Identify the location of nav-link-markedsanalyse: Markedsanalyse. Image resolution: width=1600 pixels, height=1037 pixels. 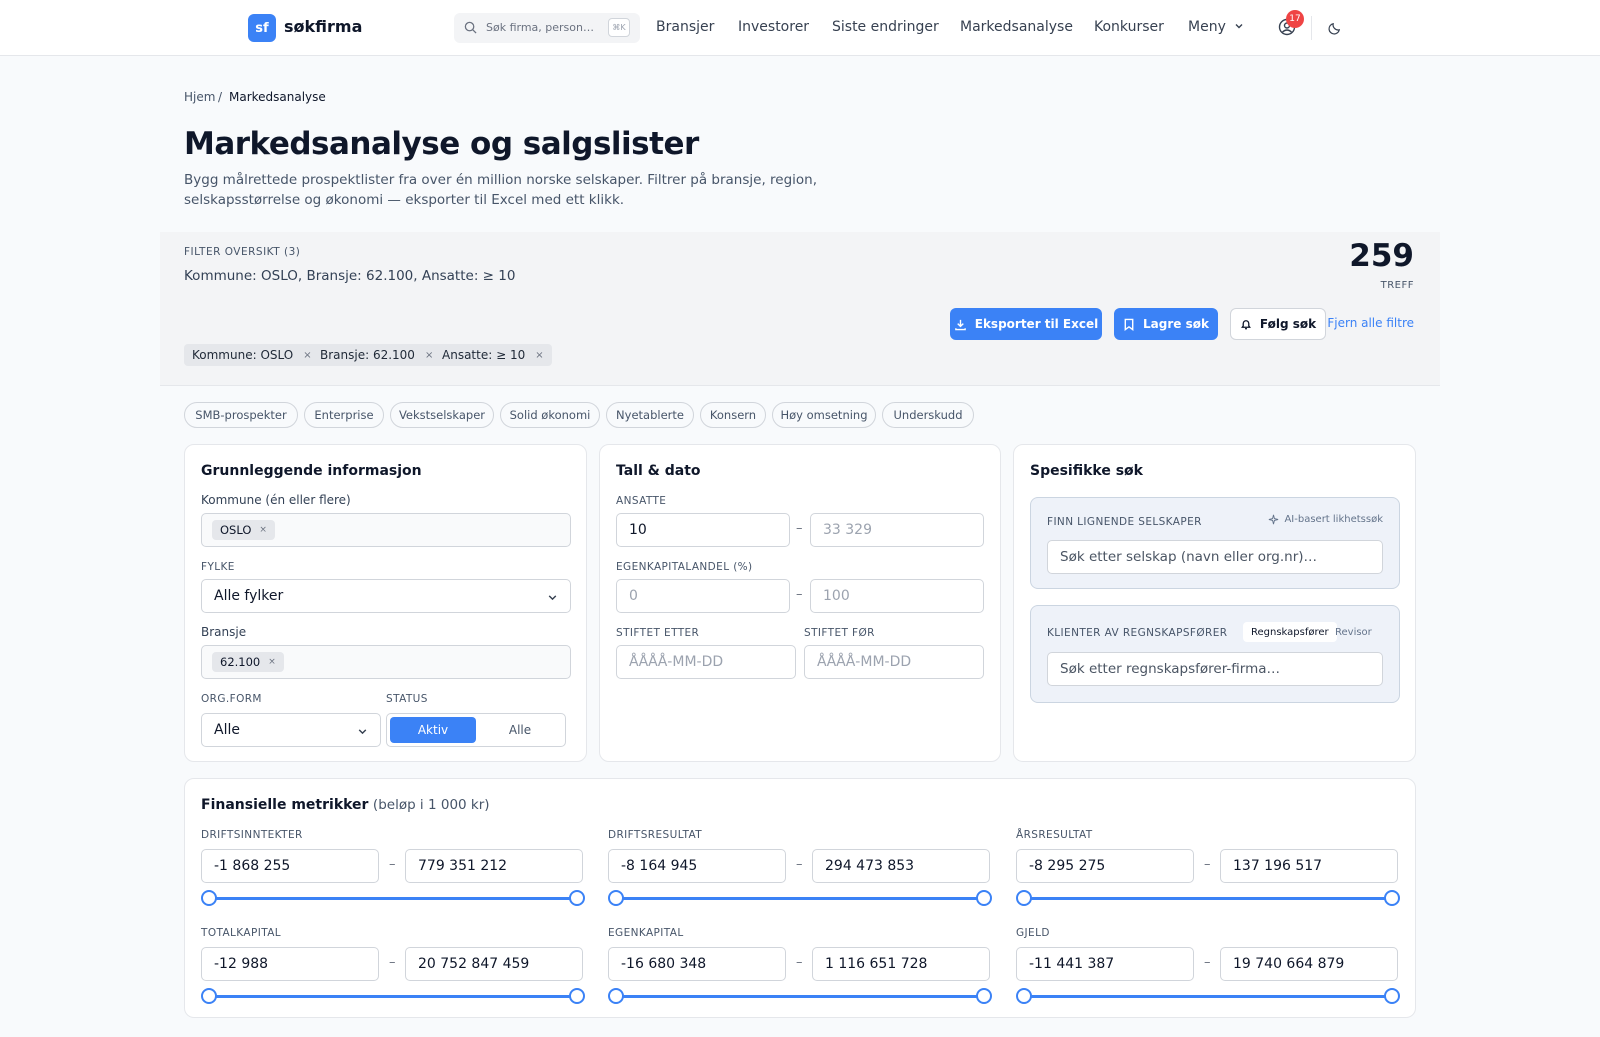
(1016, 27).